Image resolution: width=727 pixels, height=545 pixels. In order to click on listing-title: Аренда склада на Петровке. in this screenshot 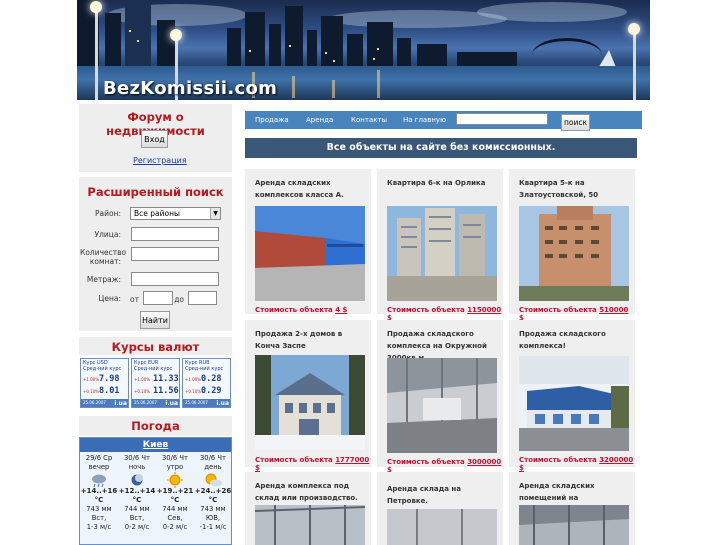, I will do `click(443, 495)`.